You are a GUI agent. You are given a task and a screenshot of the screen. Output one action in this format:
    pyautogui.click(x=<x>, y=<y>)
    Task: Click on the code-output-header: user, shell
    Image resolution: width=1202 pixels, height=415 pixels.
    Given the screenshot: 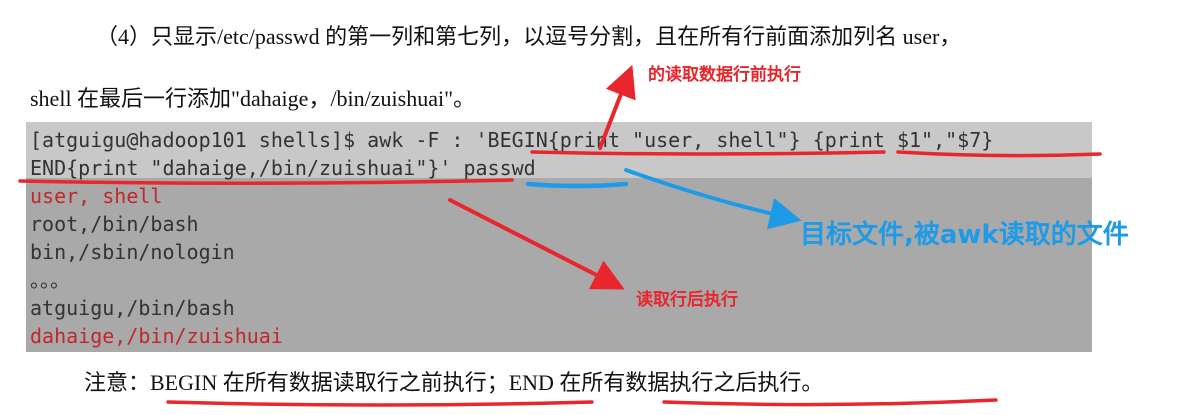 What is the action you would take?
    pyautogui.click(x=96, y=196)
    